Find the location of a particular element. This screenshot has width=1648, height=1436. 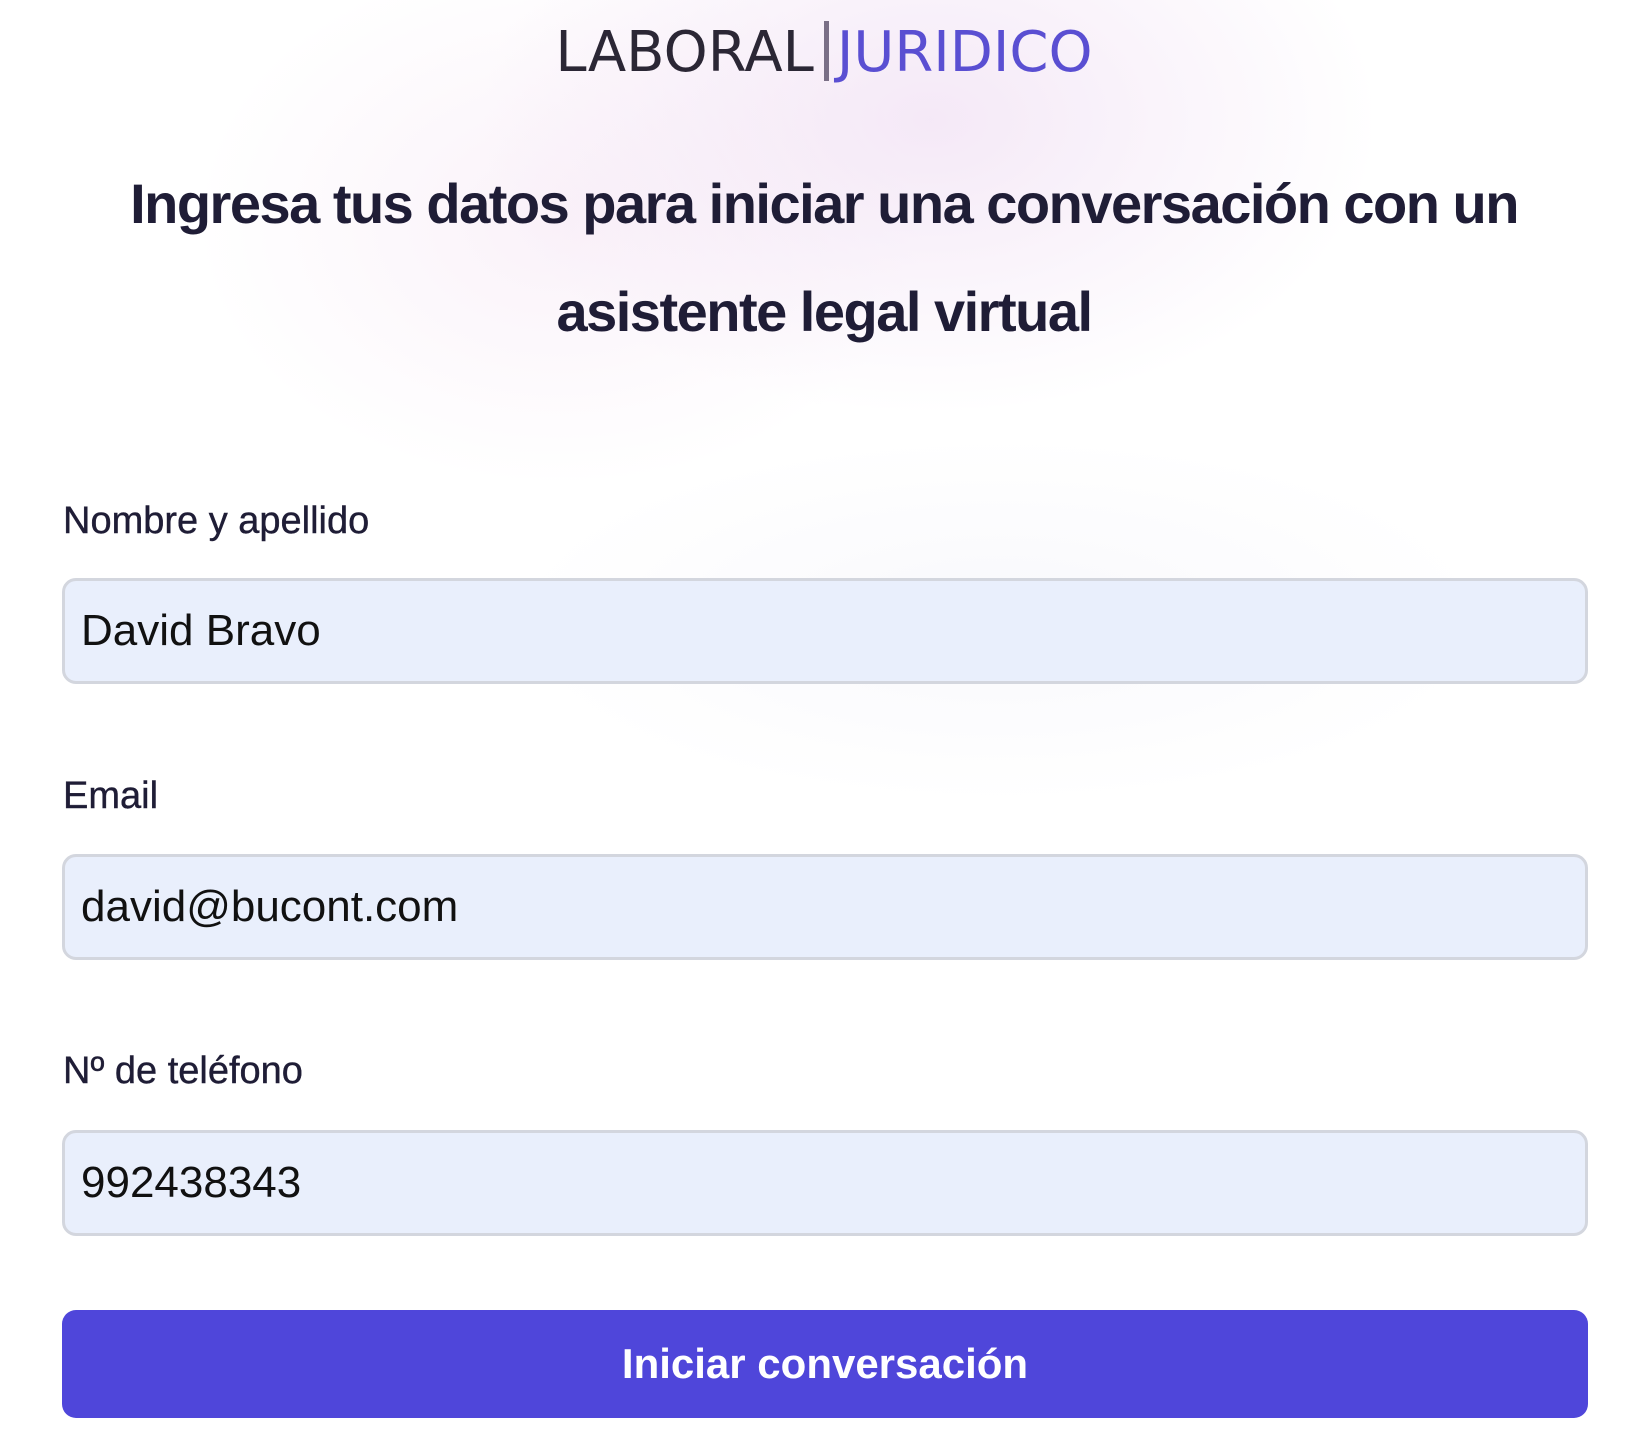

email-input is located at coordinates (825, 907).